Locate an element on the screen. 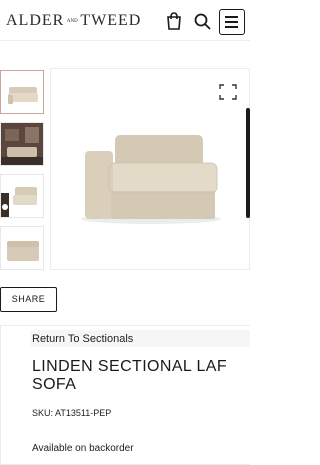 This screenshot has width=320, height=465. logo-word-right: TWEED is located at coordinates (111, 20).